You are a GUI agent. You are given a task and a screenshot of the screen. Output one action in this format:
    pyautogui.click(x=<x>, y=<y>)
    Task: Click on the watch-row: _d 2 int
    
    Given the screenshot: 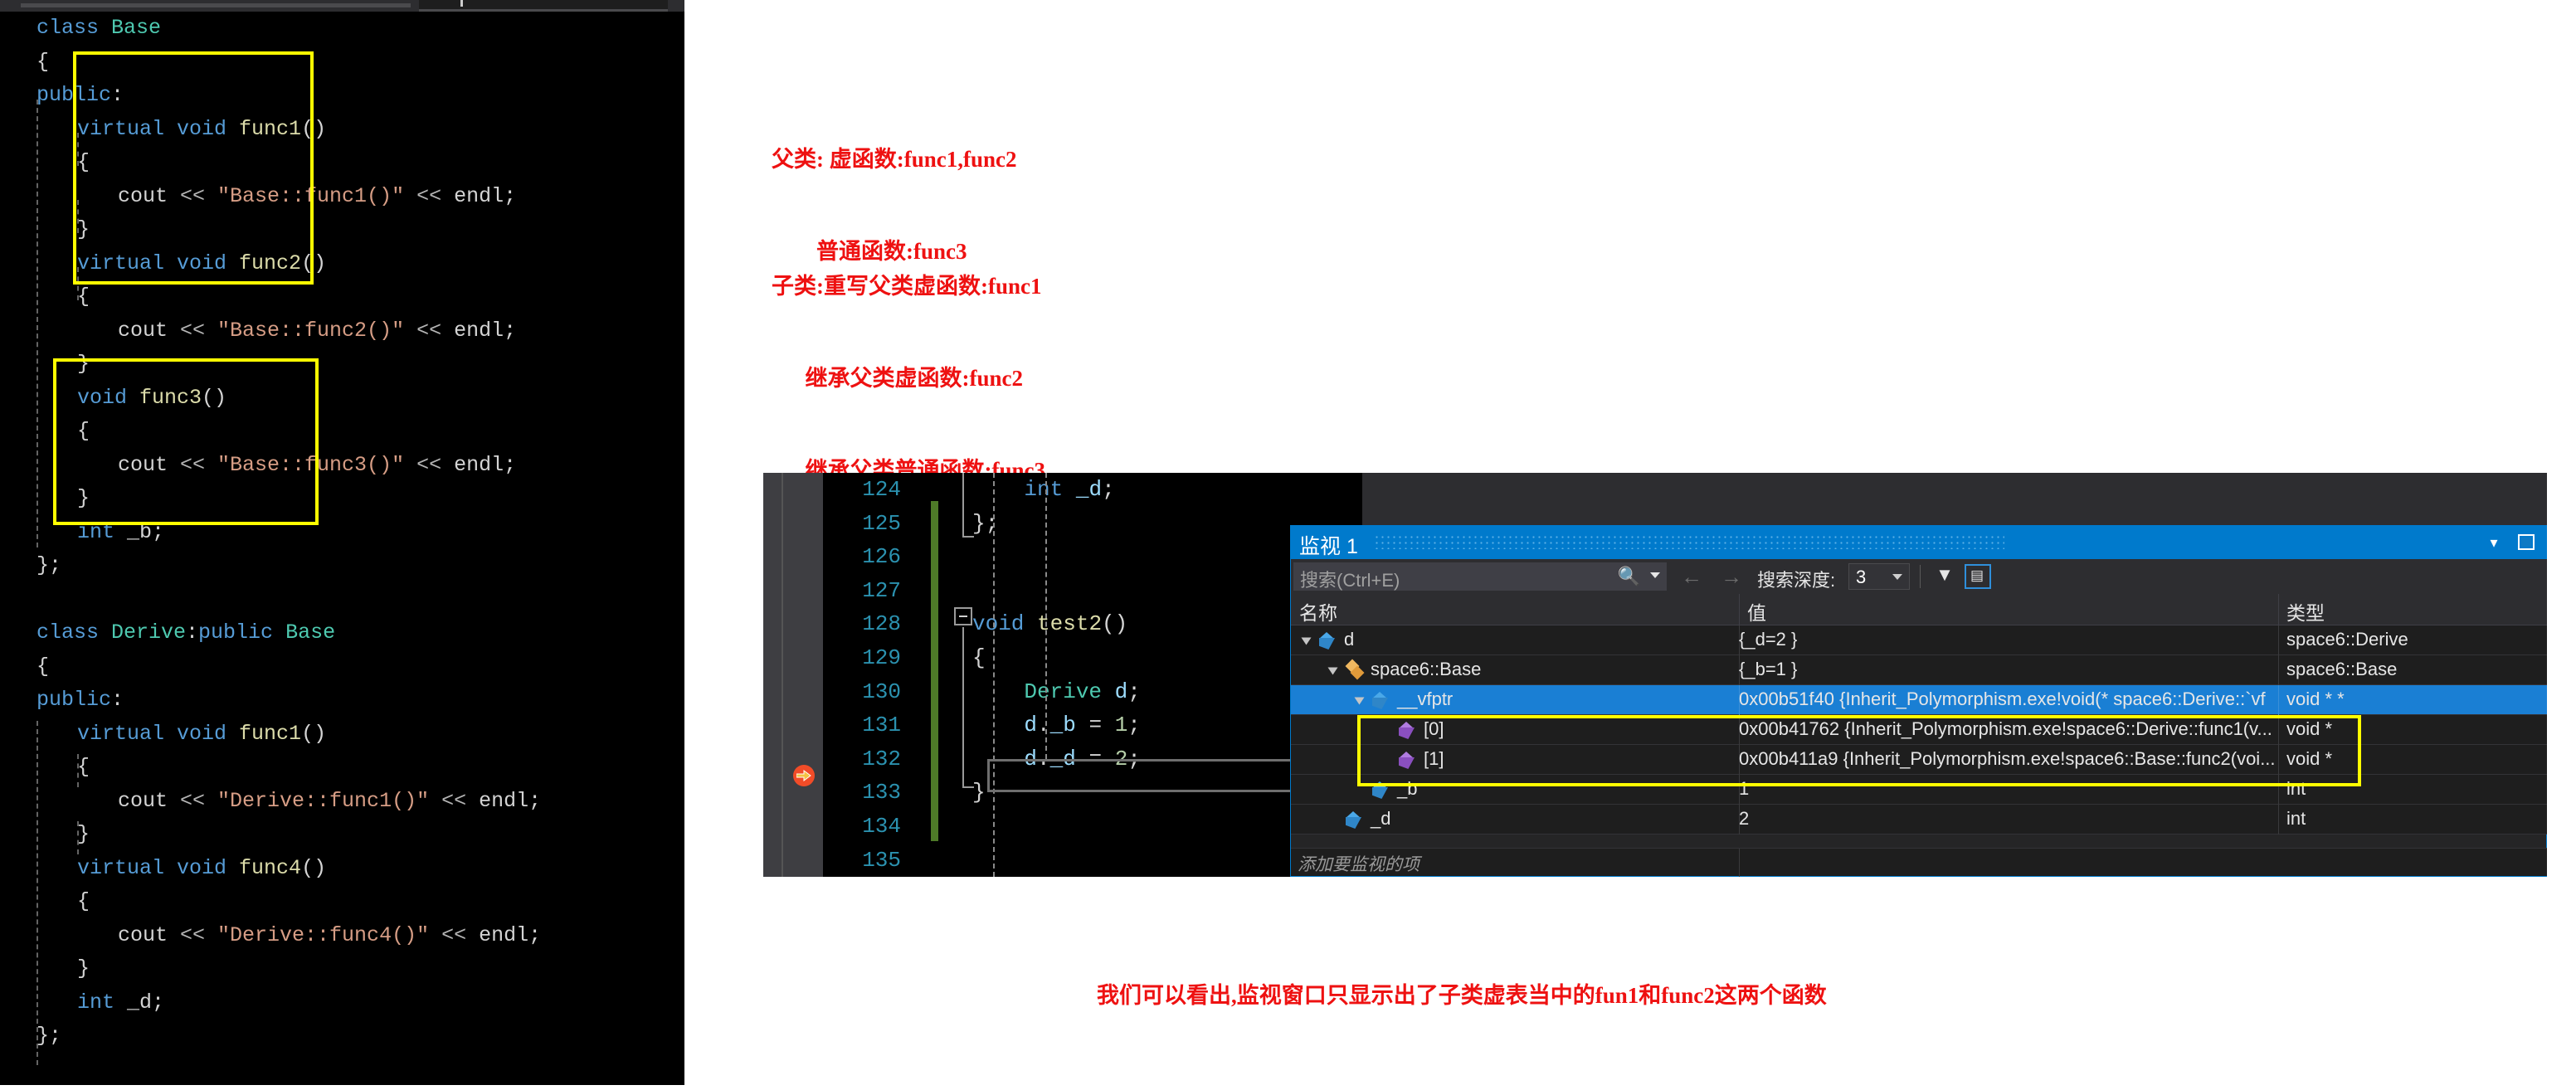 What is the action you would take?
    pyautogui.click(x=1919, y=820)
    